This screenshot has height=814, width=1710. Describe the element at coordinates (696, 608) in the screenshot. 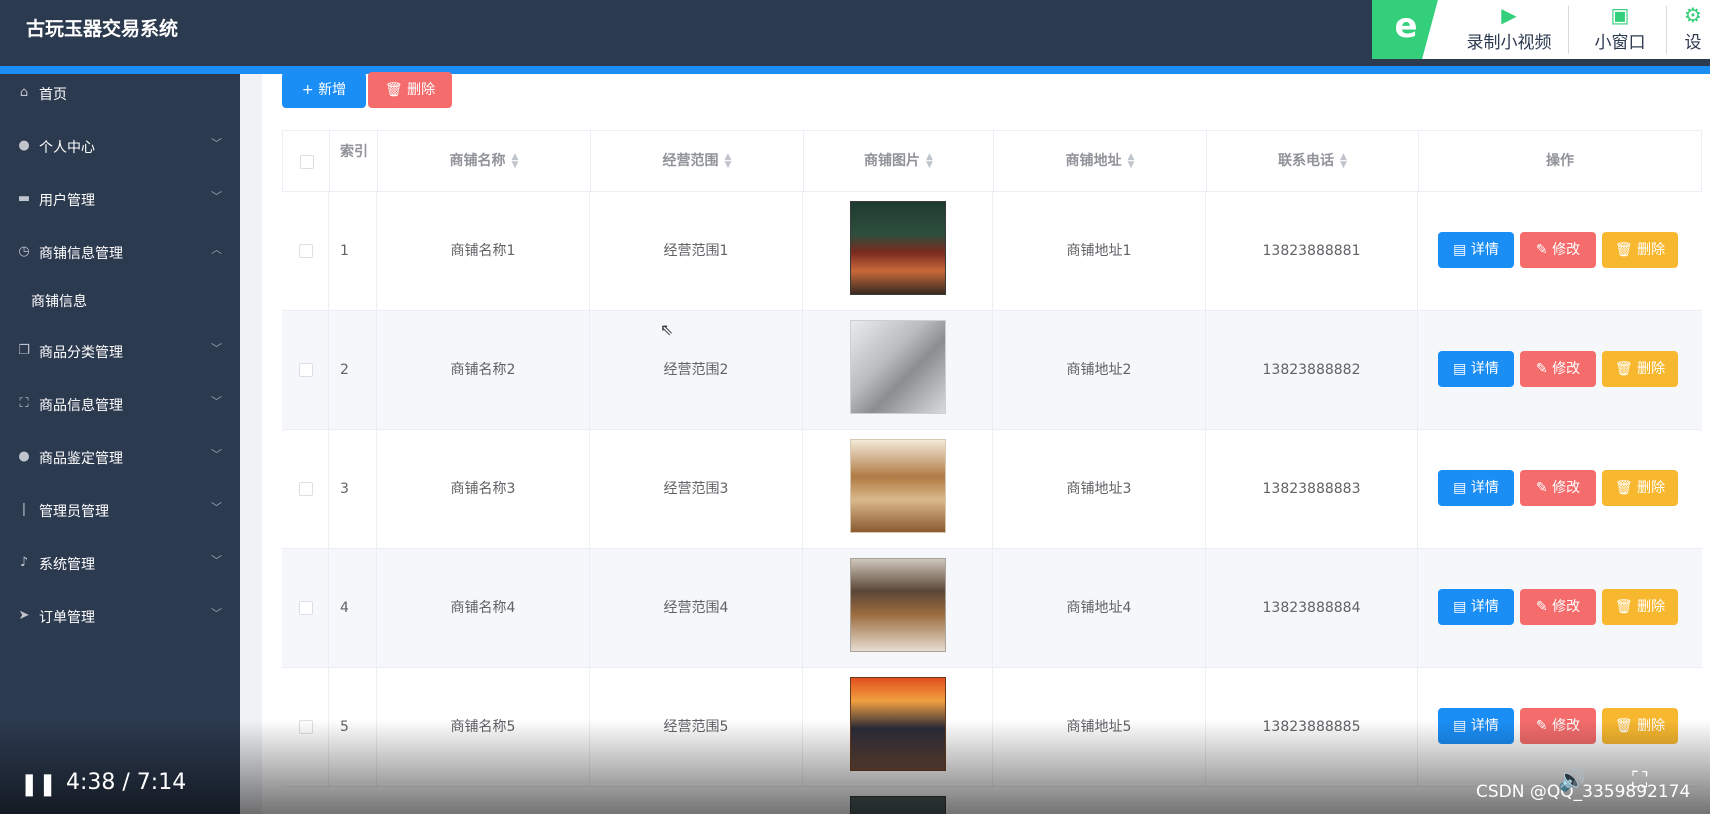

I see `business-scope: 经营范围4` at that location.